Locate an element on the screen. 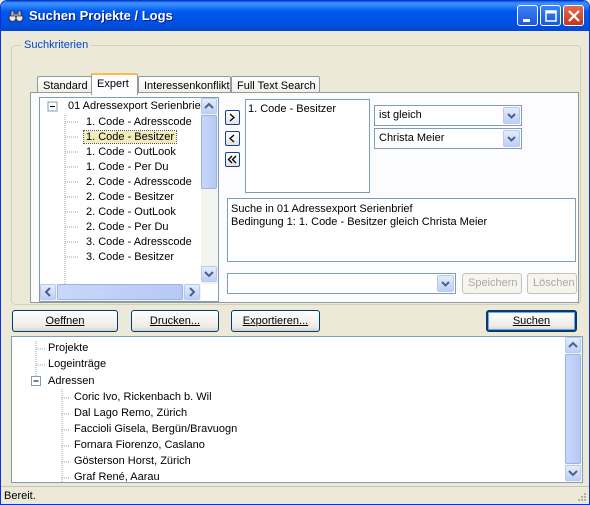 The height and width of the screenshot is (505, 590). address-item: Graf René, Aarau is located at coordinates (117, 476).